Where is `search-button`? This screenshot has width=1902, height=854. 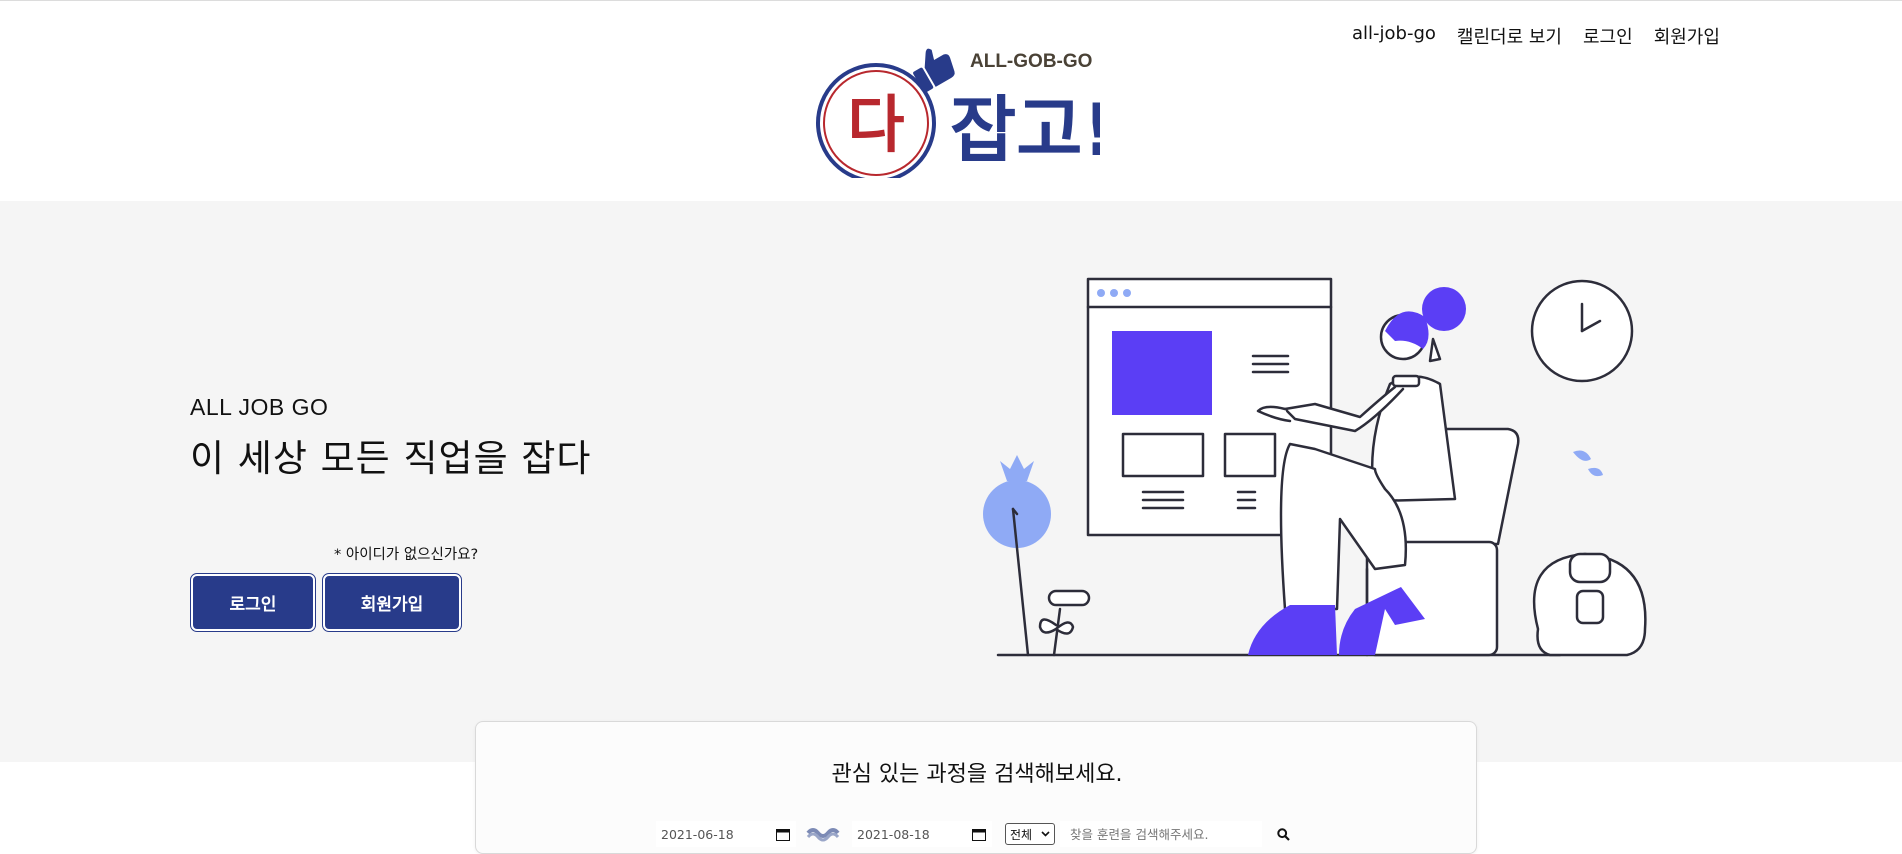
search-button is located at coordinates (1283, 834).